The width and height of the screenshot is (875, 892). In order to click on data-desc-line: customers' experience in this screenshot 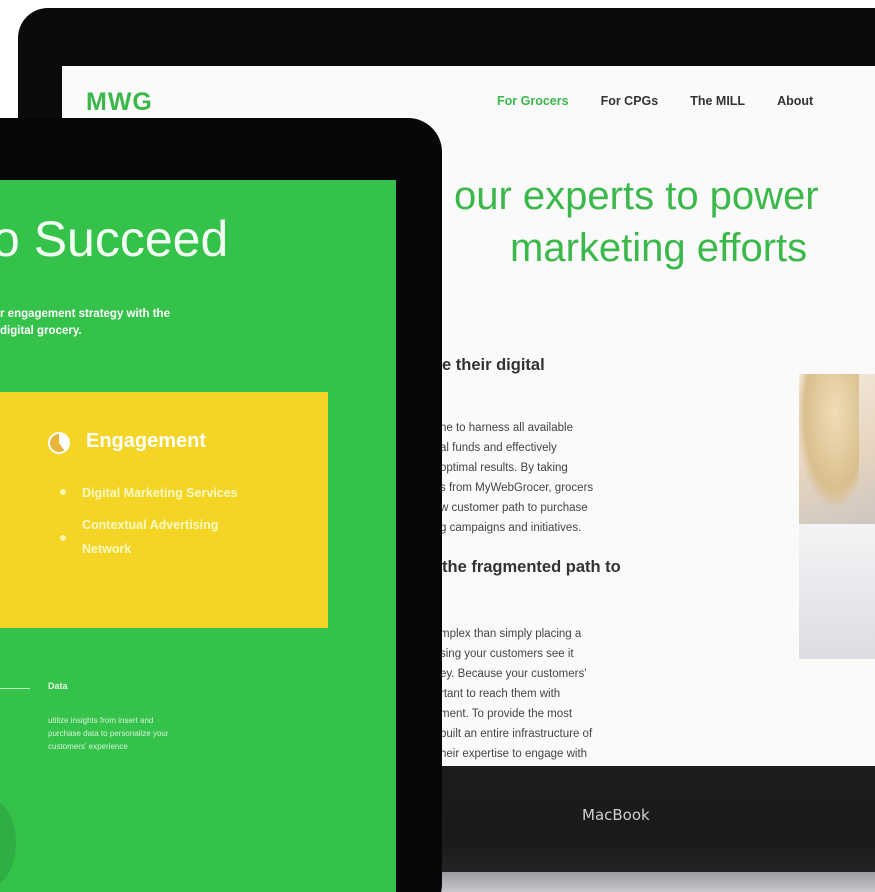, I will do `click(88, 746)`.